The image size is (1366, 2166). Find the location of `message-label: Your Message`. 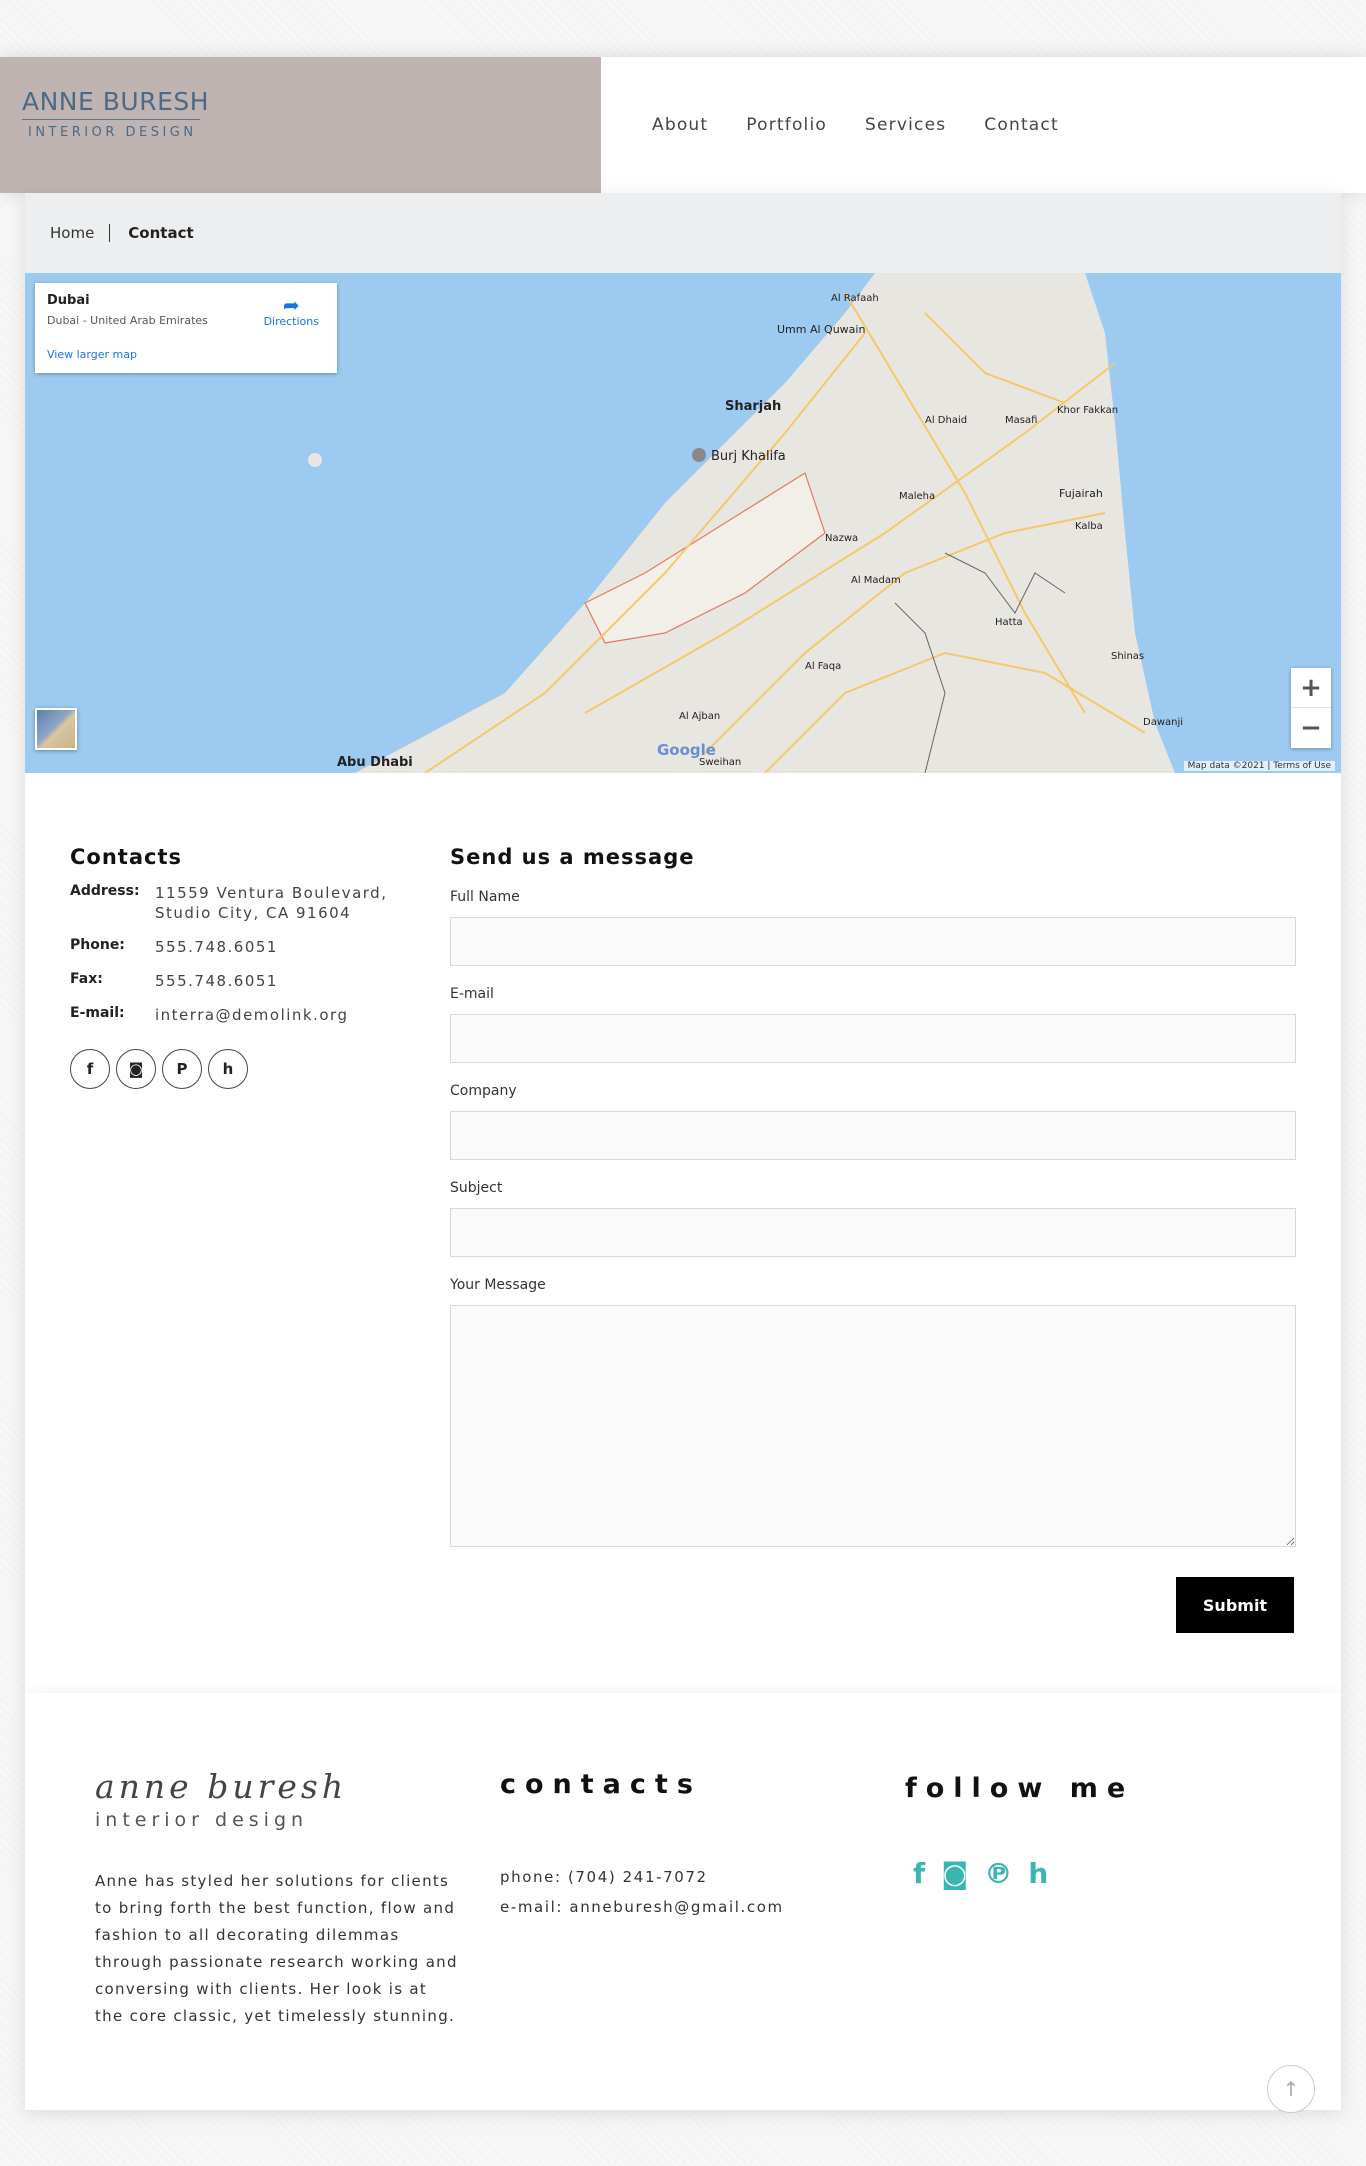

message-label: Your Message is located at coordinates (498, 1285).